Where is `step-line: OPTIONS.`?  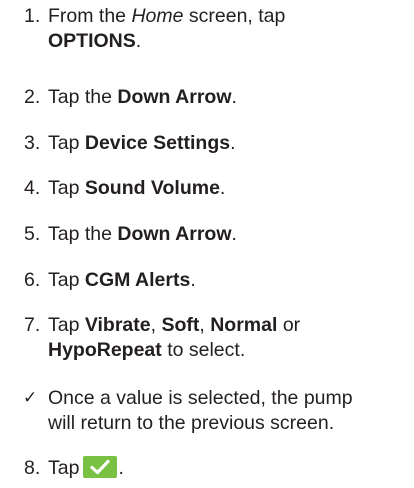 step-line: OPTIONS. is located at coordinates (228, 41).